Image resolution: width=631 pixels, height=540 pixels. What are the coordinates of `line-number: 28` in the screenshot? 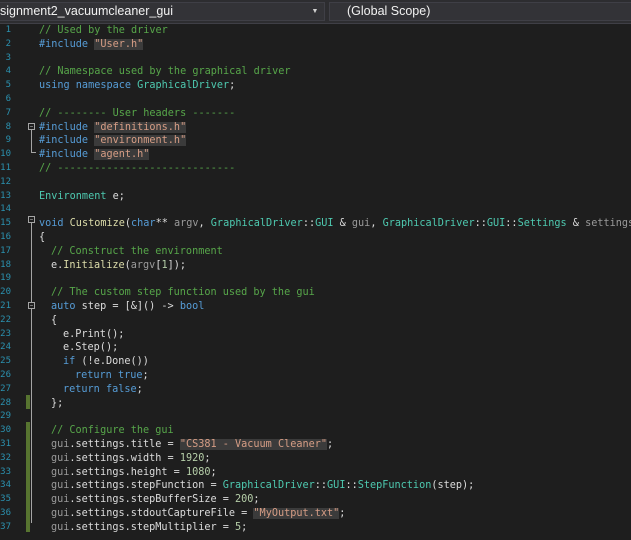 It's located at (5, 402).